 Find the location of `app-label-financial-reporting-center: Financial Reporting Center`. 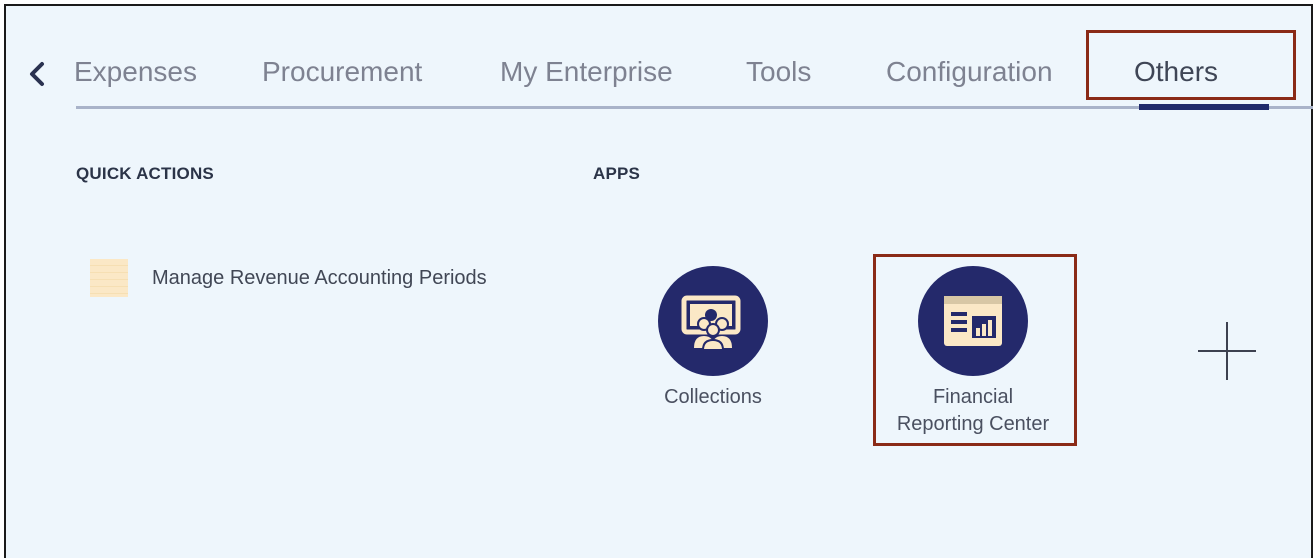

app-label-financial-reporting-center: Financial Reporting Center is located at coordinates (973, 411).